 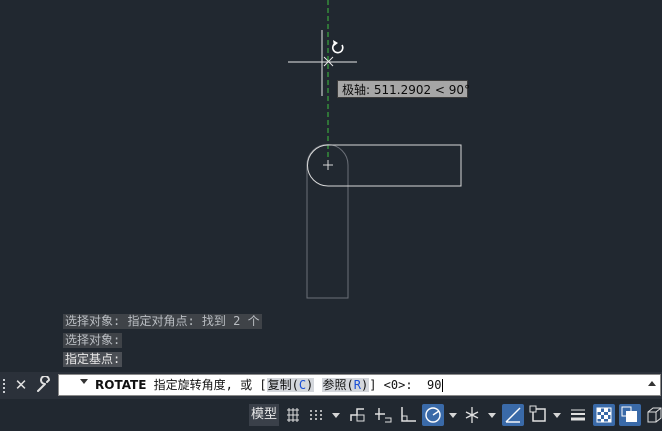 I want to click on drag-grip-icon, so click(x=6, y=385).